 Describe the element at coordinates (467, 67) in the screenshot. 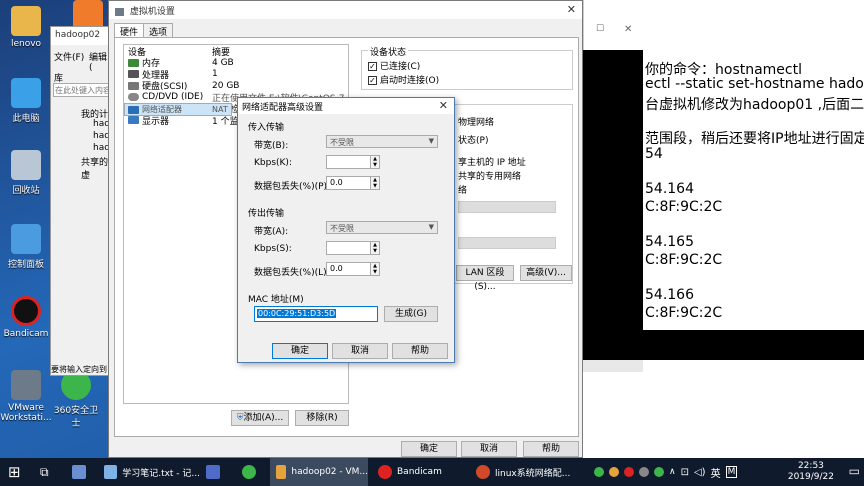

I see `device-status-group: 设备状态 ✓ 已连接(C) ✓ 启动时连接(O)` at that location.